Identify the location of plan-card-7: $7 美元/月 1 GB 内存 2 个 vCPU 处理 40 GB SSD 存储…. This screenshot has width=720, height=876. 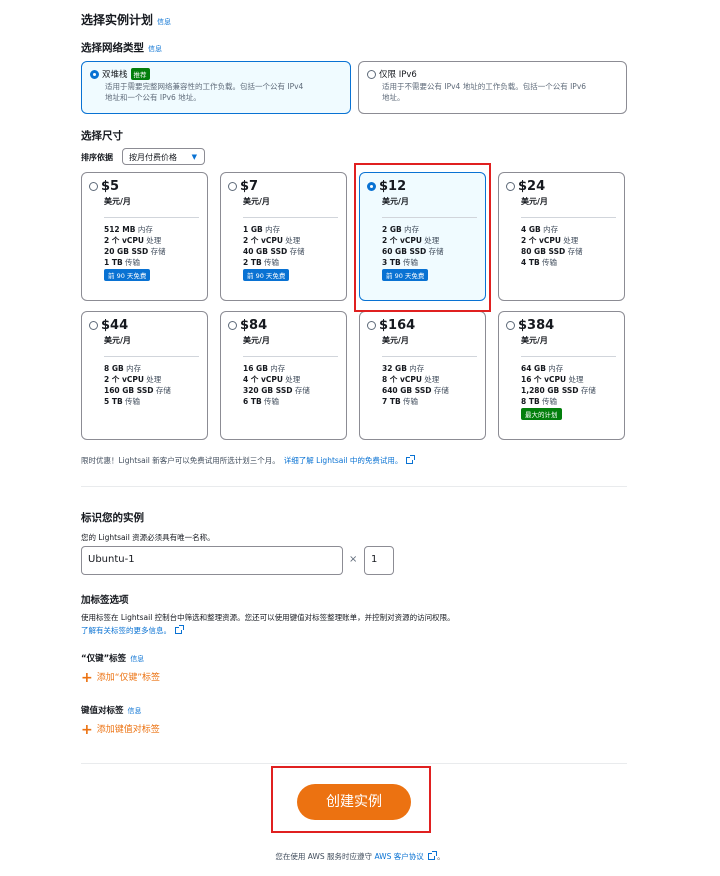
(283, 236).